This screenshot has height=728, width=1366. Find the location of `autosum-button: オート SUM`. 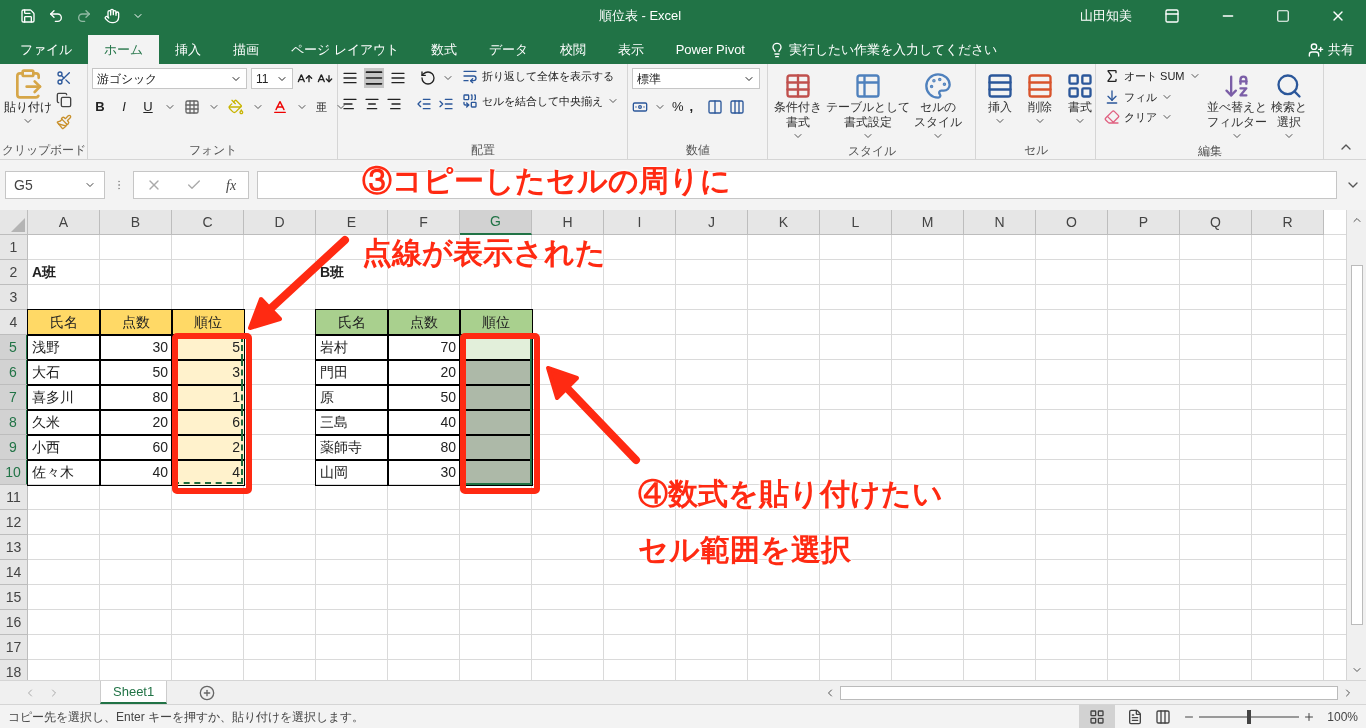

autosum-button: オート SUM is located at coordinates (1152, 76).